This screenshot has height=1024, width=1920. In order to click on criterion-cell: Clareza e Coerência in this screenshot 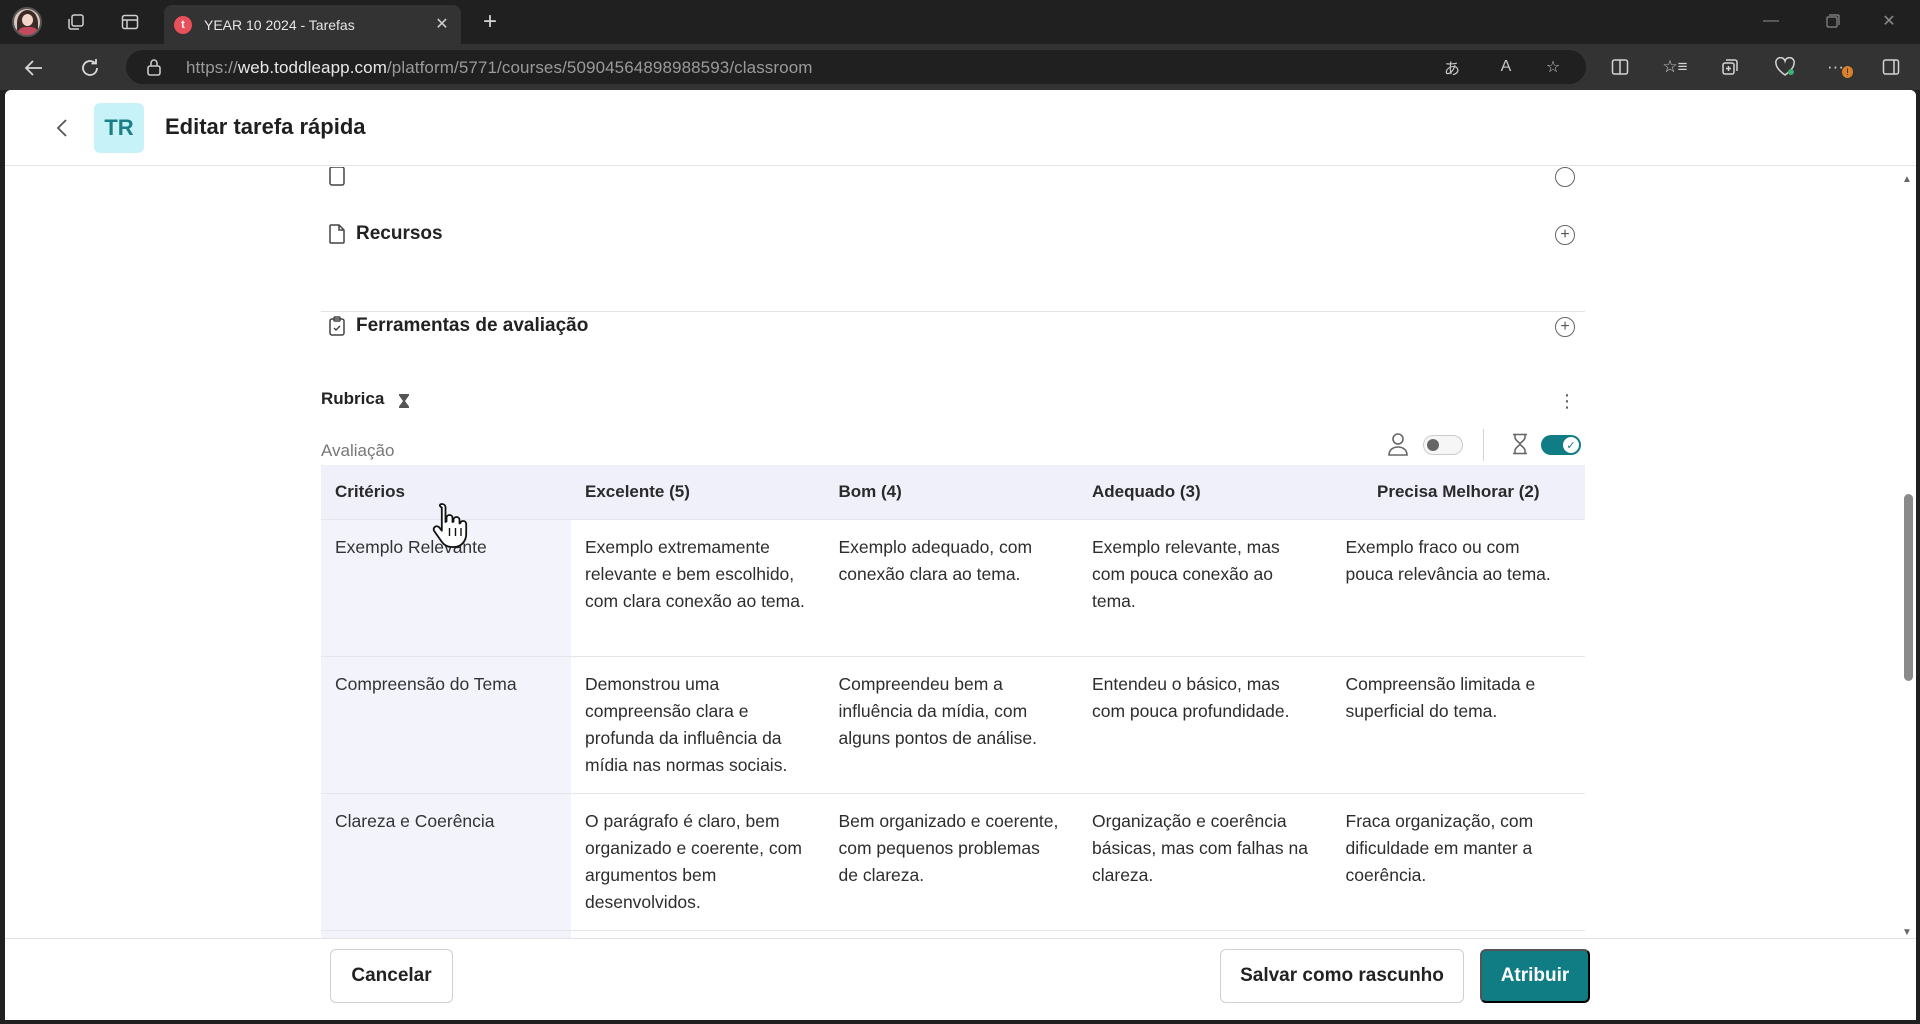, I will do `click(446, 861)`.